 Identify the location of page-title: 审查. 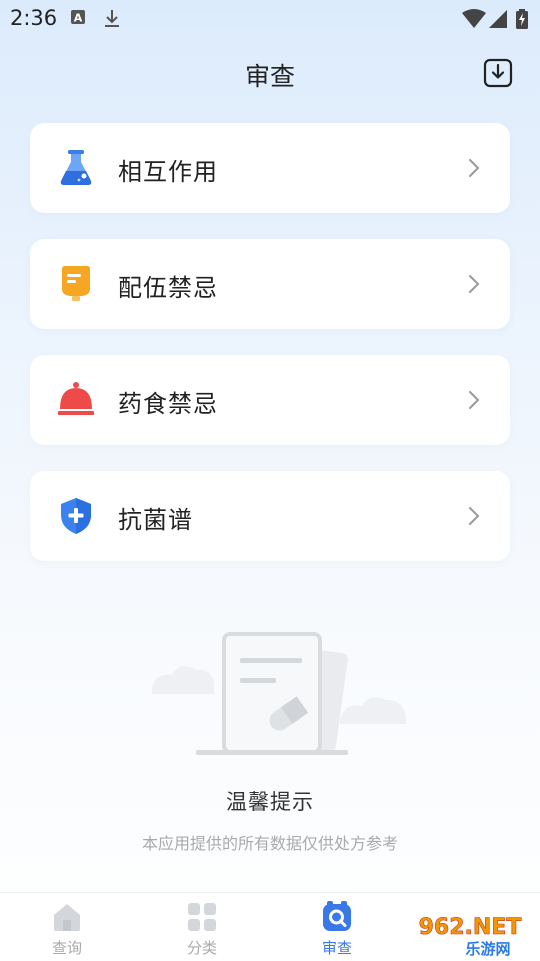
(269, 76).